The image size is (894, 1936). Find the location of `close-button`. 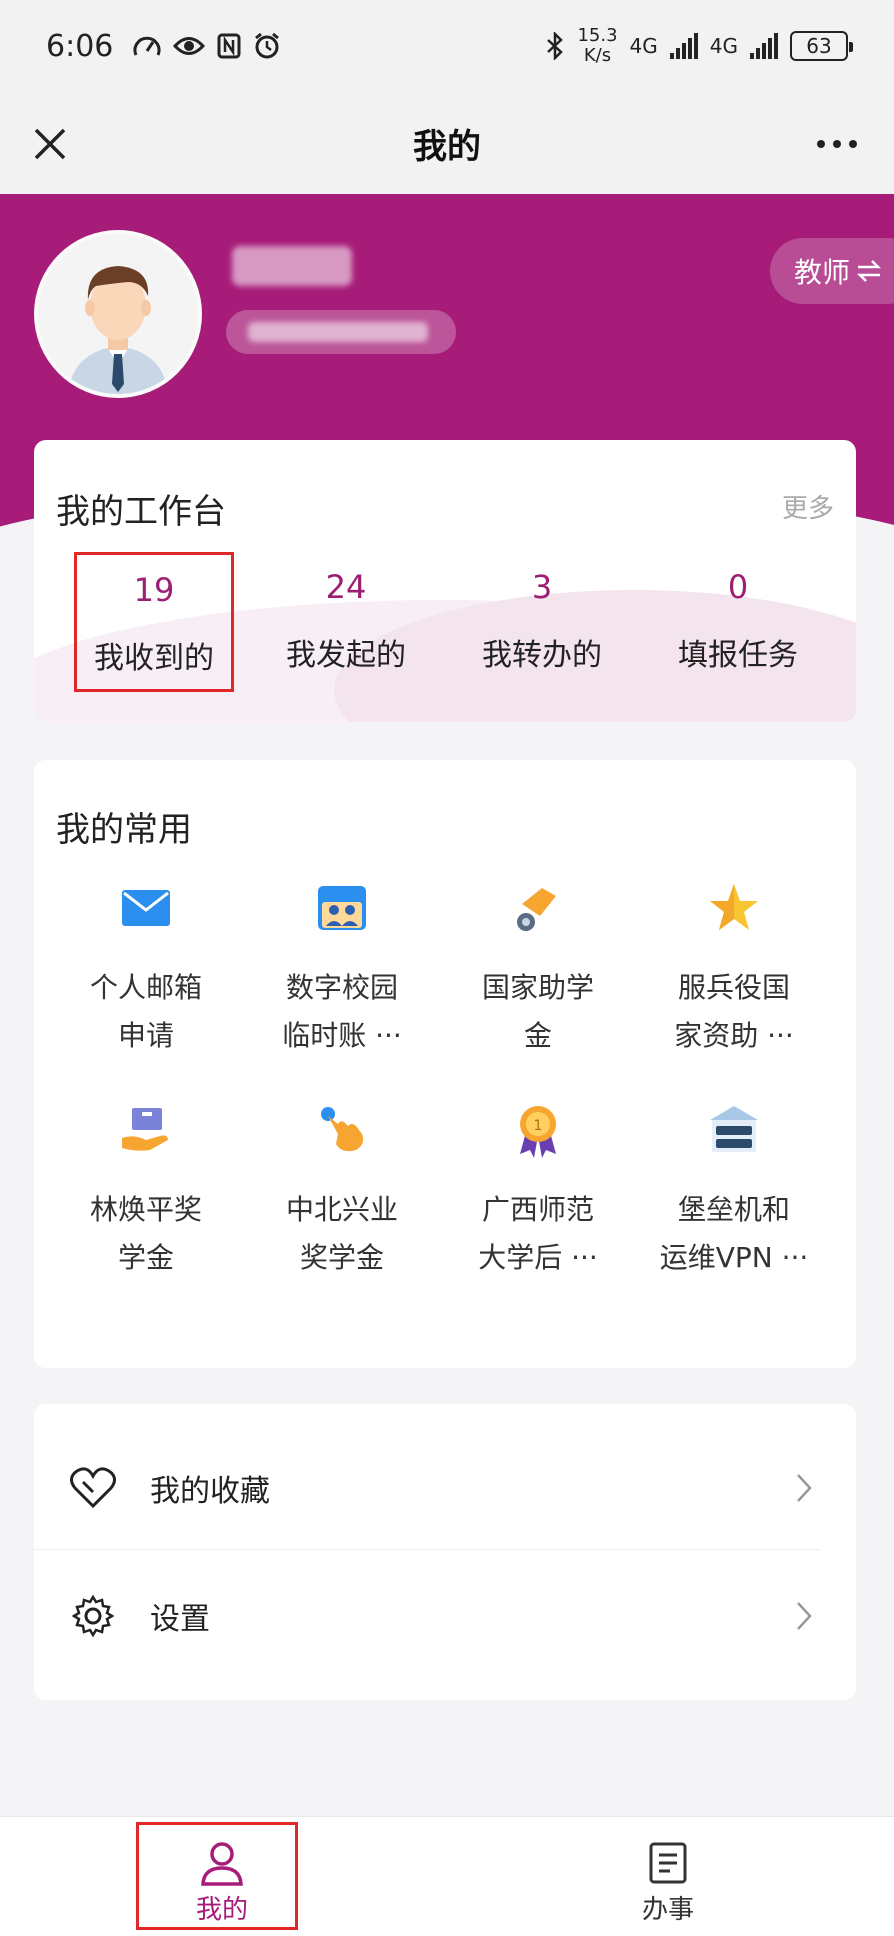

close-button is located at coordinates (50, 144).